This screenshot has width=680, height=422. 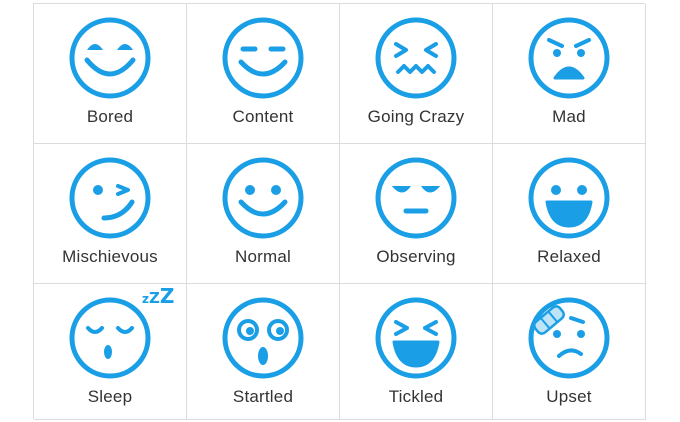 I want to click on emotion-cell-normal: Normal, so click(x=263, y=214).